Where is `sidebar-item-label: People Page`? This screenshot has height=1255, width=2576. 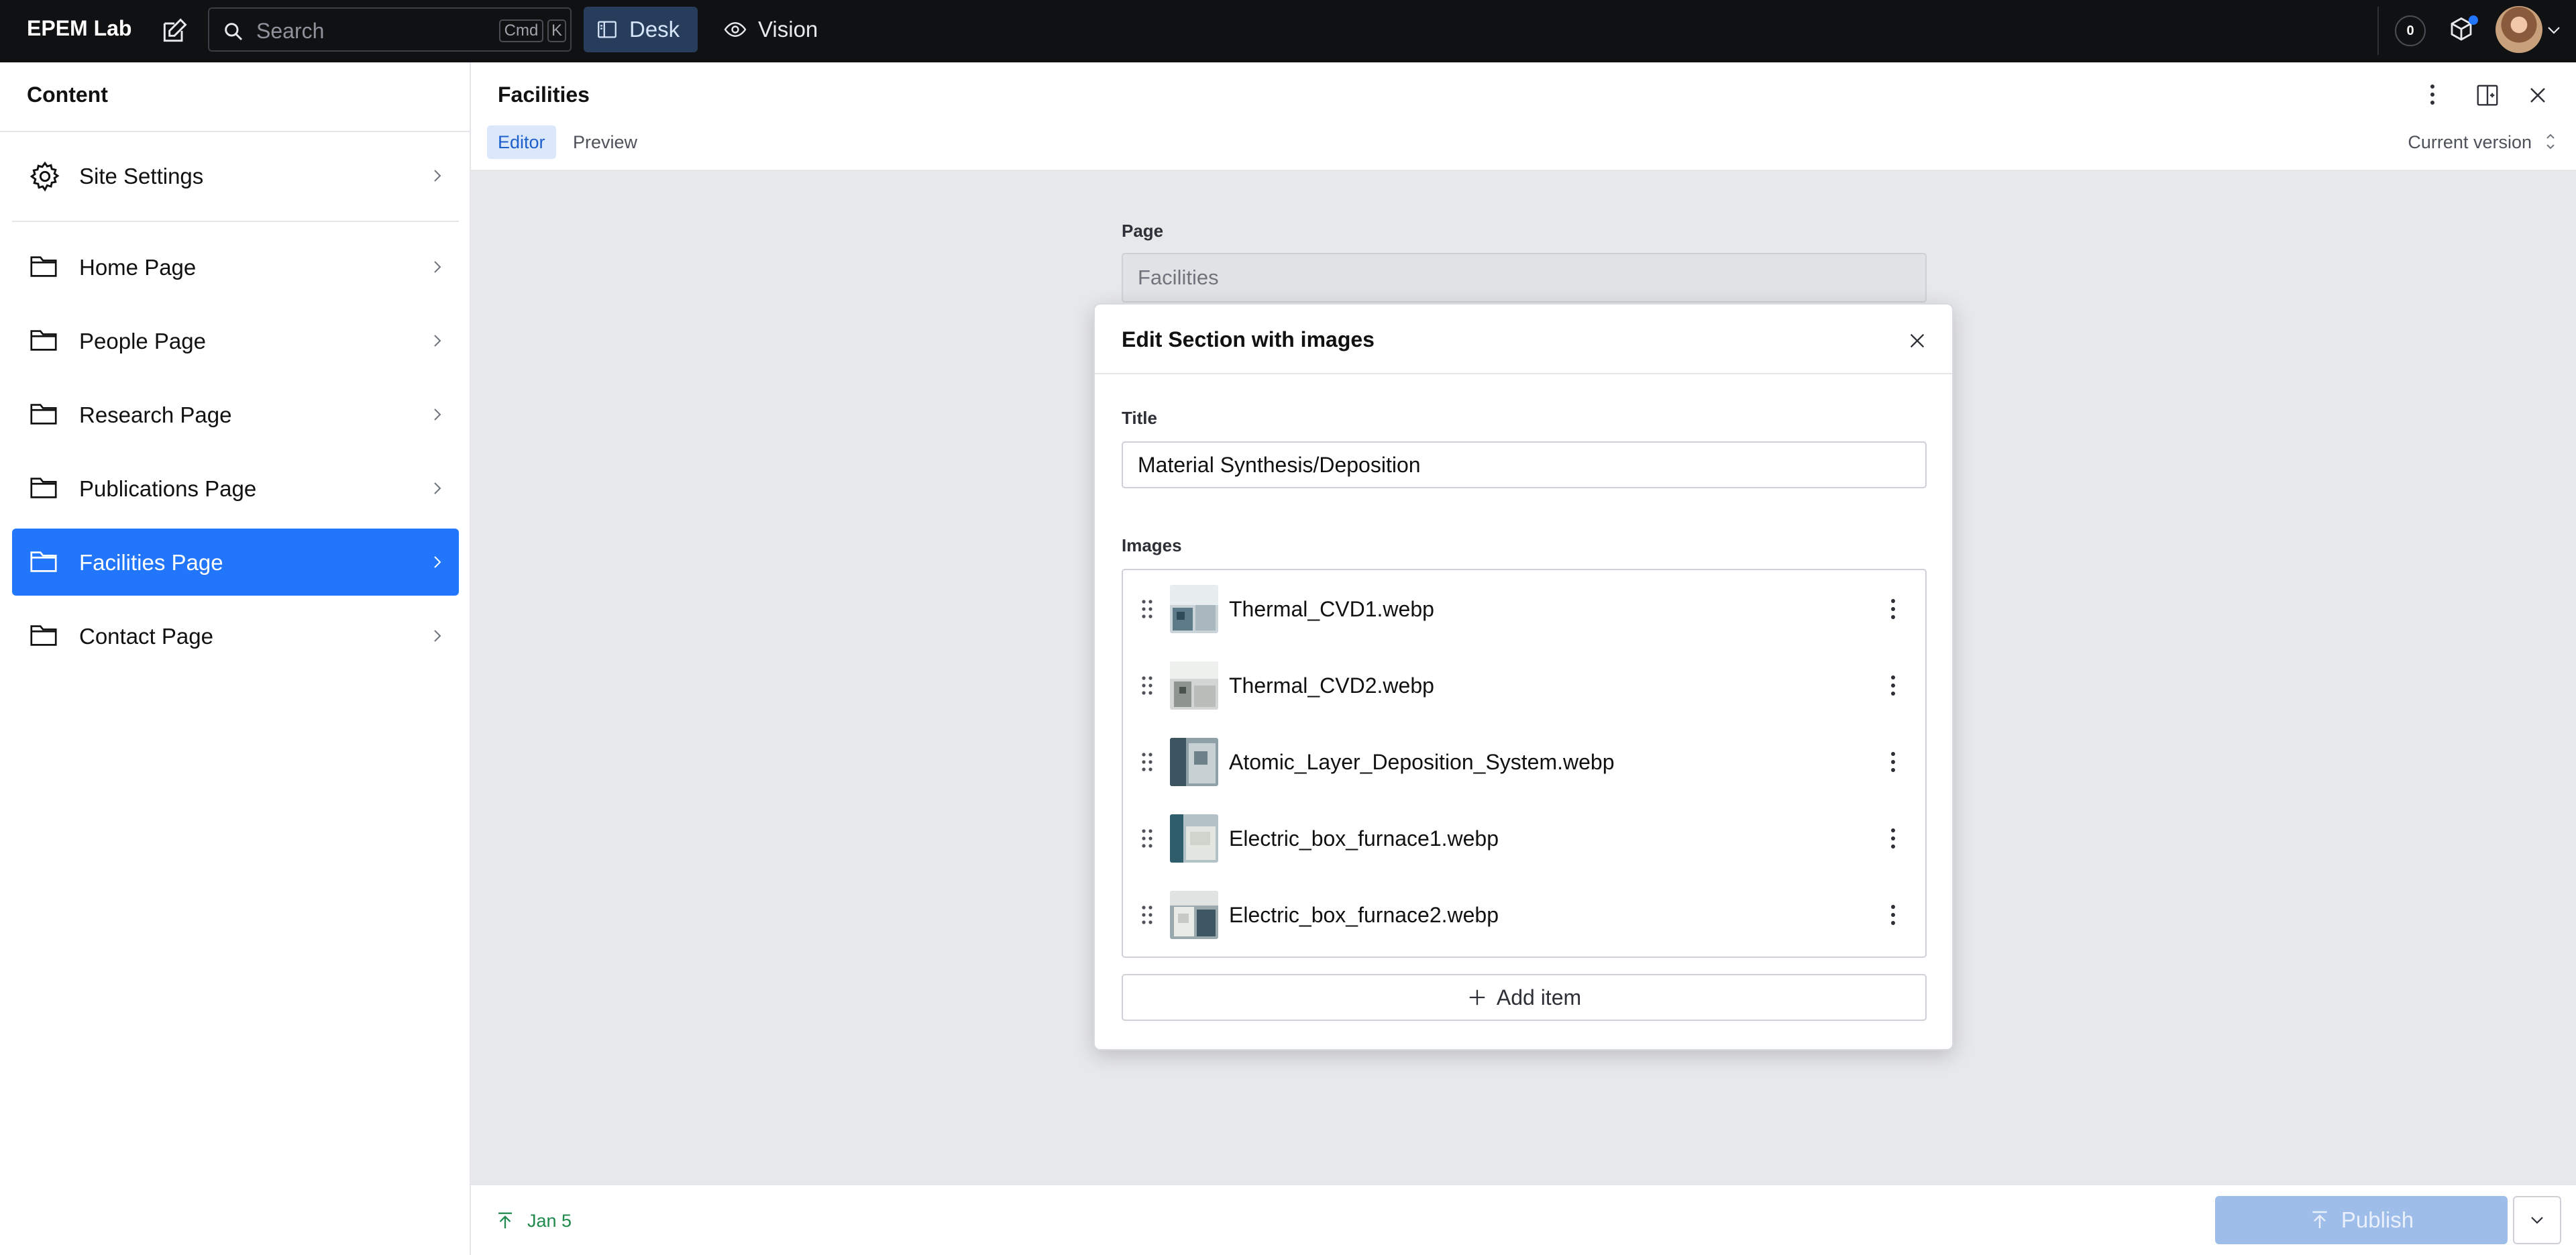
sidebar-item-label: People Page is located at coordinates (142, 341).